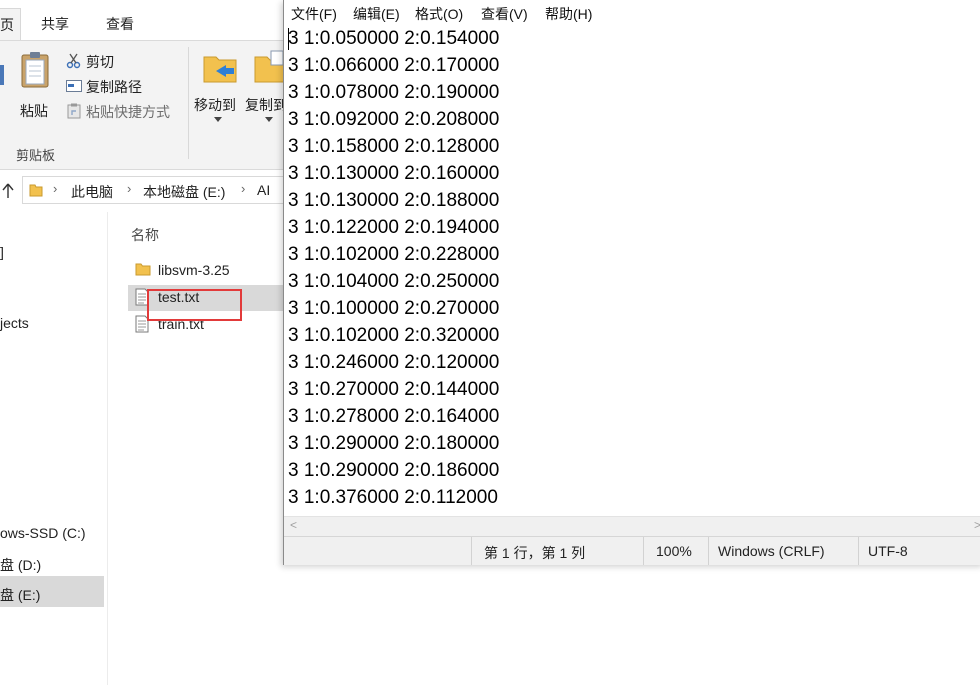  Describe the element at coordinates (394, 281) in the screenshot. I see `text-line: 3 1:0.104000 2:0.250000` at that location.